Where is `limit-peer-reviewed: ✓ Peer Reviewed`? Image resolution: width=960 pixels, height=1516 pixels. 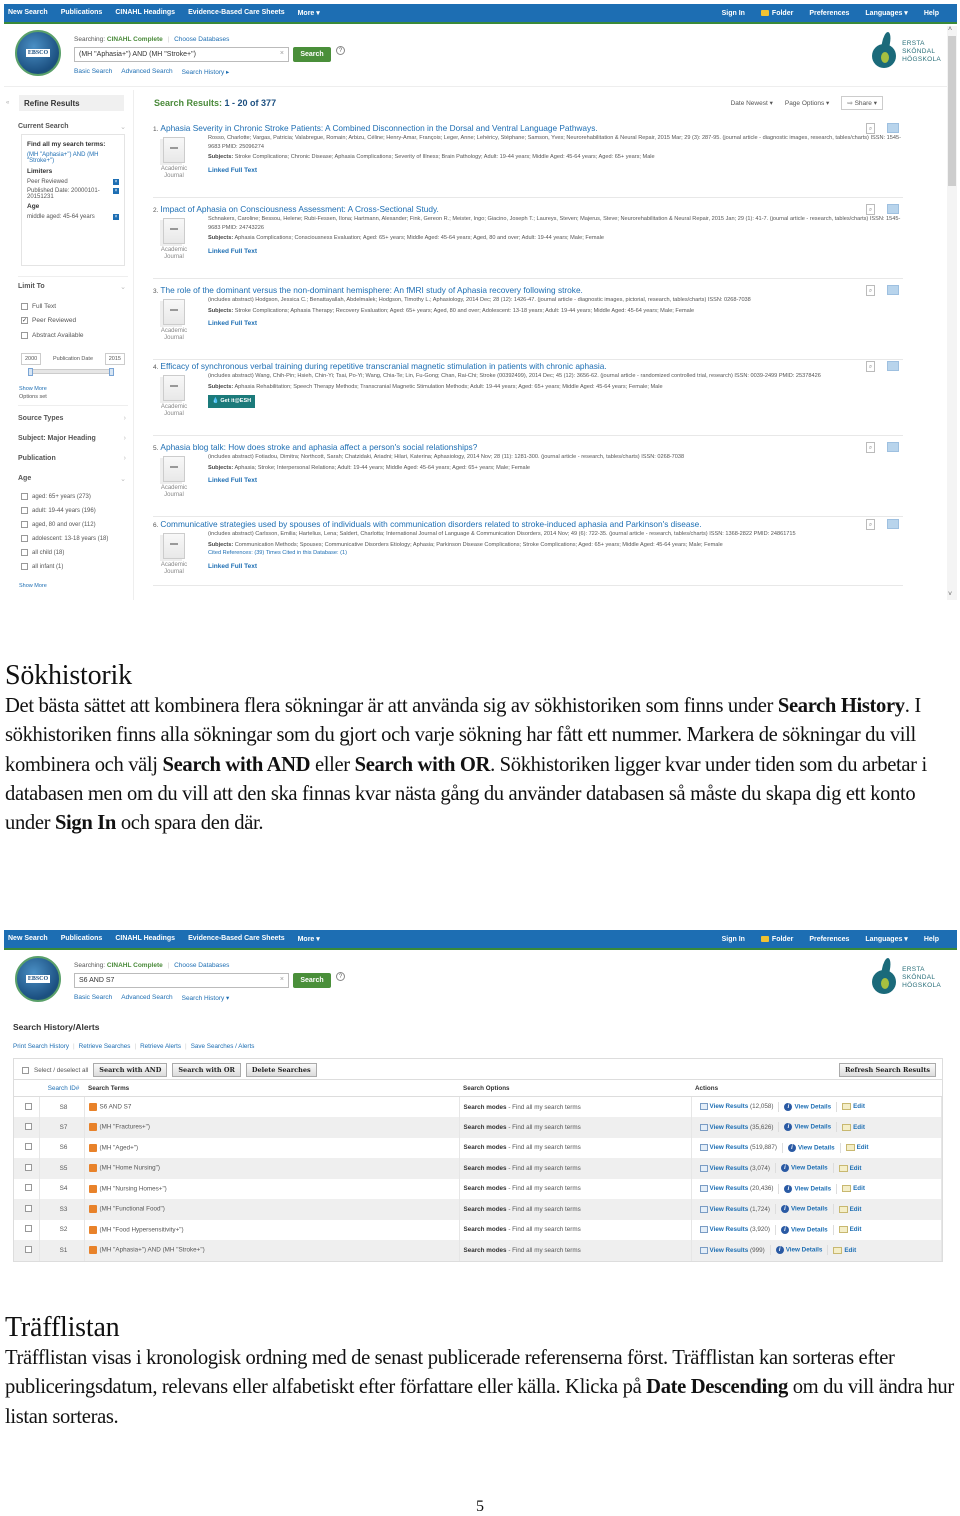
limit-peer-reviewed: ✓ Peer Reviewed is located at coordinates (48, 320).